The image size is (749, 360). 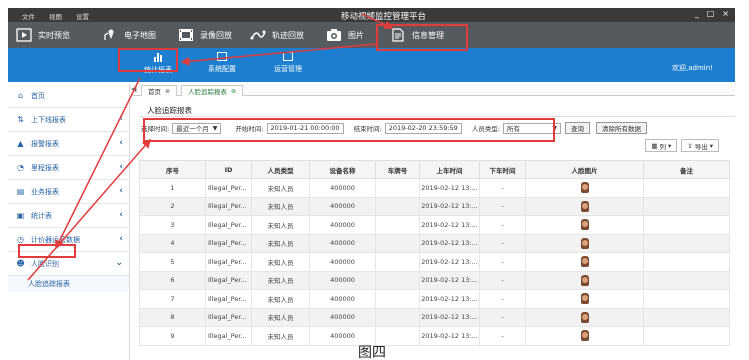 What do you see at coordinates (449, 169) in the screenshot?
I see `column-header: 上车时间` at bounding box center [449, 169].